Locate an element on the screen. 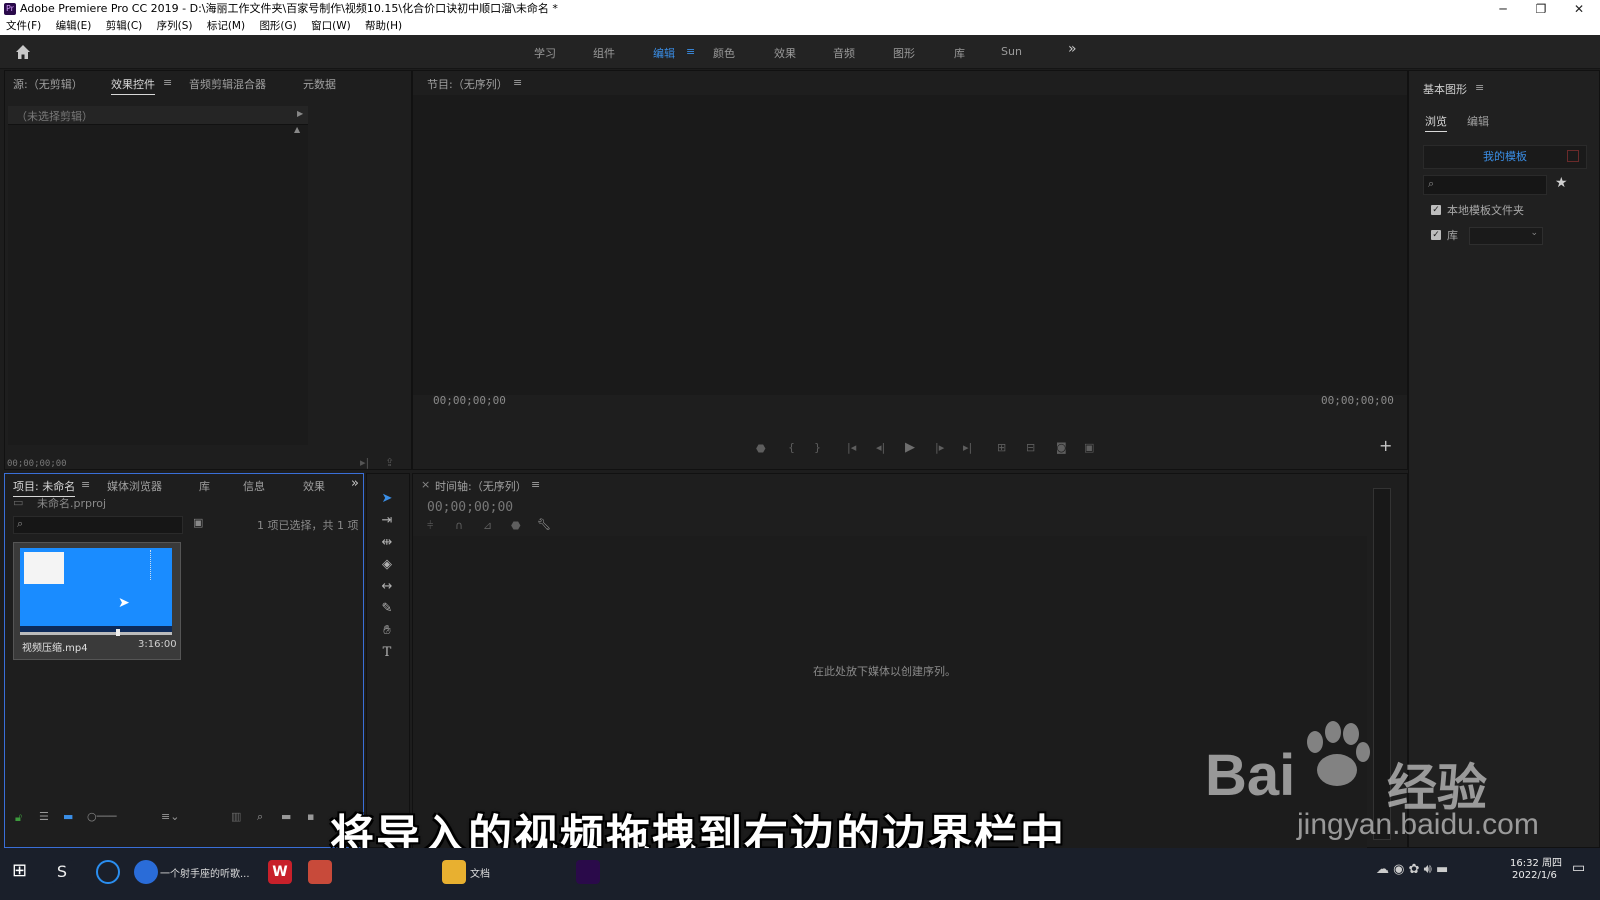 Image resolution: width=1600 pixels, height=900 pixels. tab-effect-controls: 效果控件 is located at coordinates (133, 85).